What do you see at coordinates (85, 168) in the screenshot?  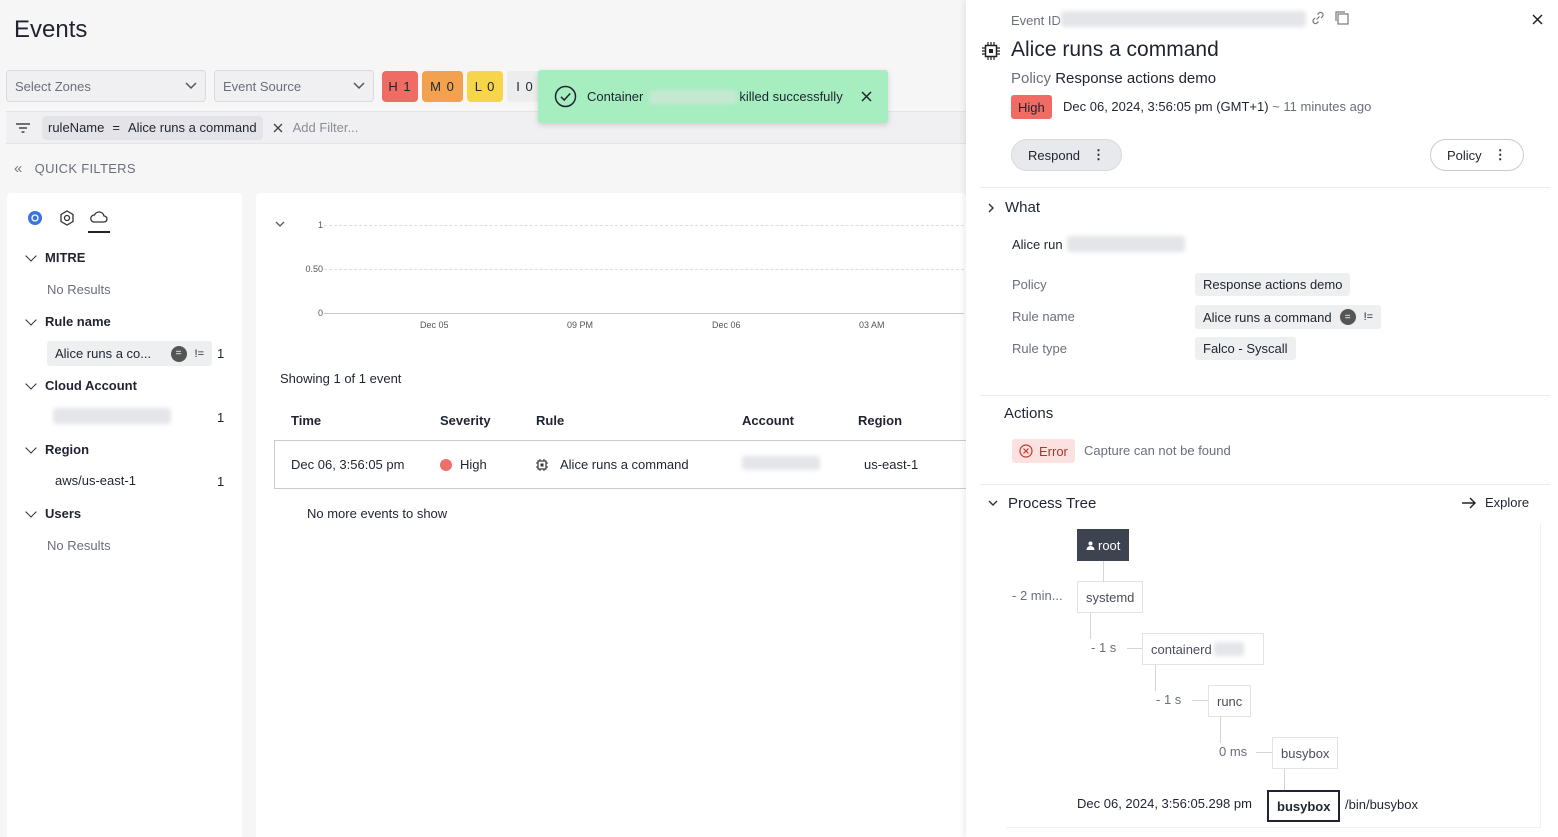 I see `quick-filters-title: QUICK FILTERS` at bounding box center [85, 168].